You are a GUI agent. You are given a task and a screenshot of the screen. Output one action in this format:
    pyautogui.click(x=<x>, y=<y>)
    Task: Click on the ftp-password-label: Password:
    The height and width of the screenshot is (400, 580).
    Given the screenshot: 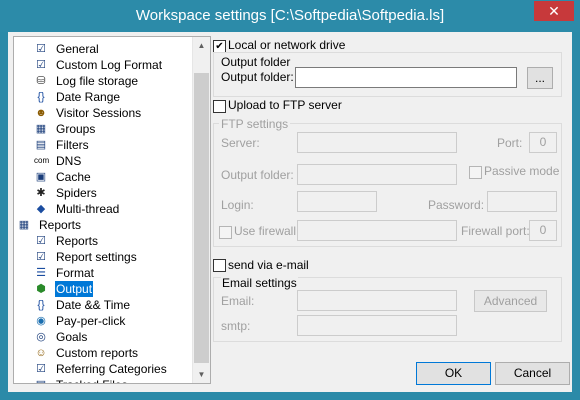 What is the action you would take?
    pyautogui.click(x=456, y=205)
    